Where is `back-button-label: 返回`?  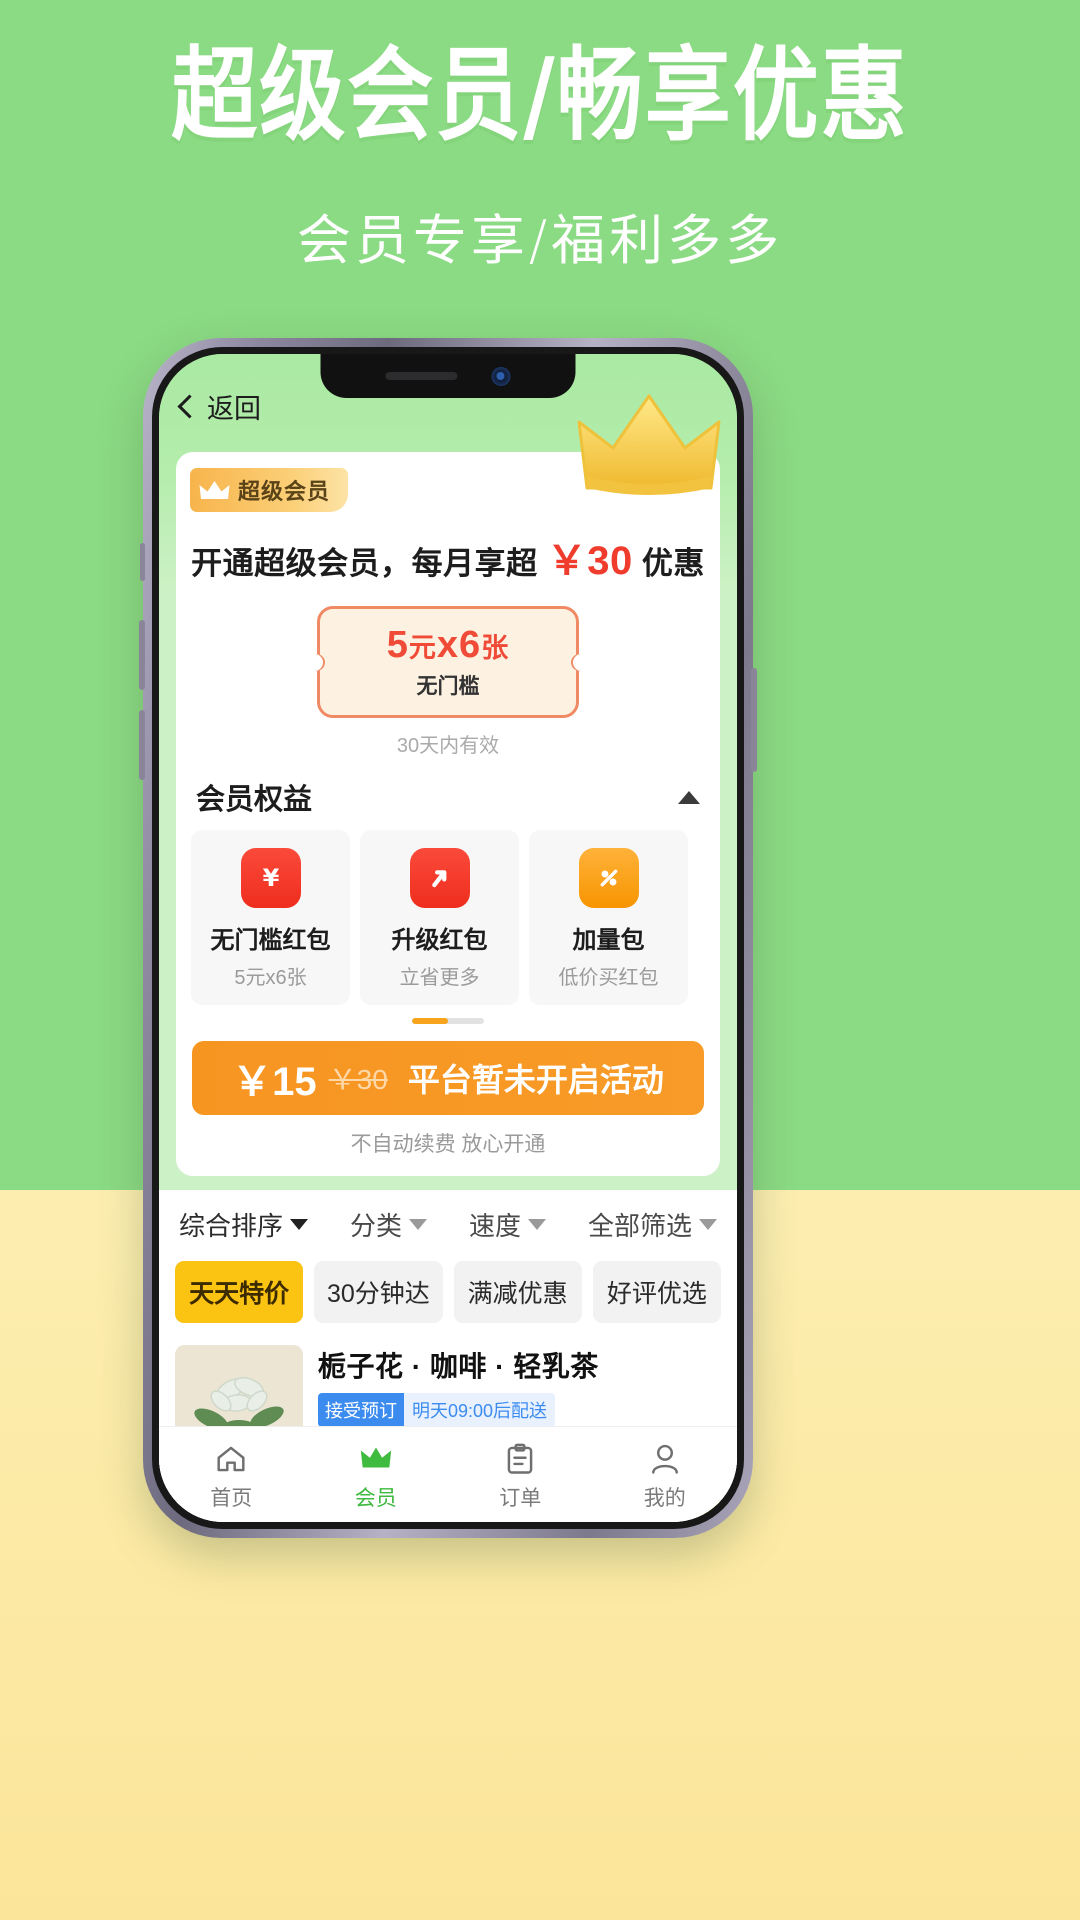
back-button-label: 返回 is located at coordinates (234, 409).